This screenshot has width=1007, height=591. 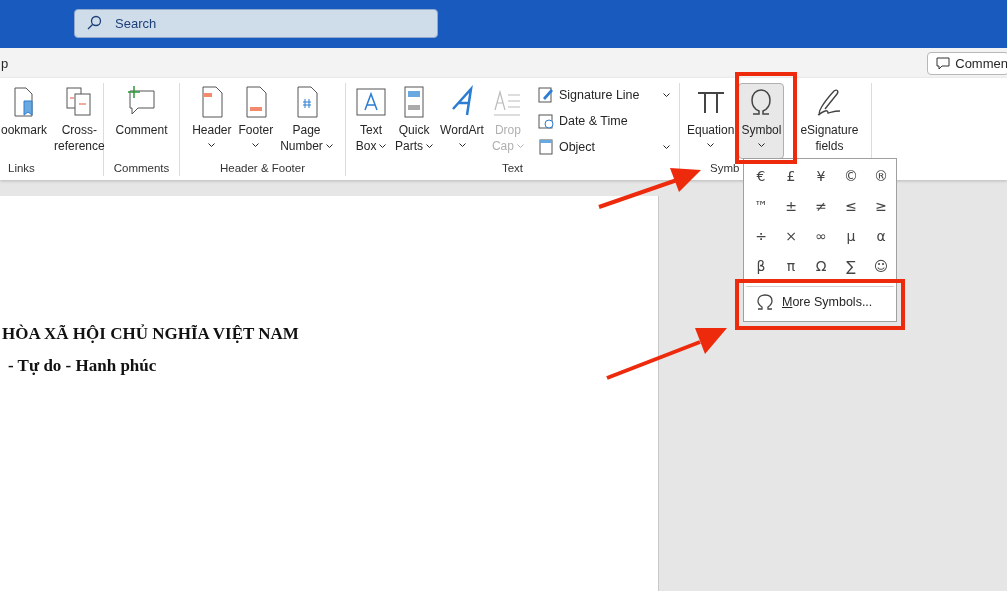 What do you see at coordinates (943, 63) in the screenshot?
I see `comment-icon` at bounding box center [943, 63].